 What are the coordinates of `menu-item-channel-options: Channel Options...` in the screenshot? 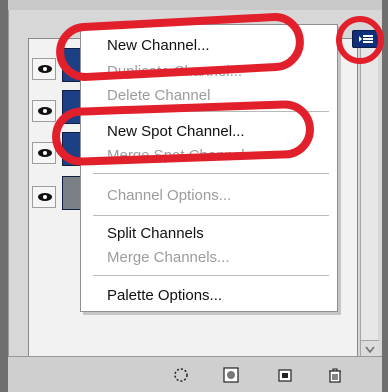 It's located at (169, 196).